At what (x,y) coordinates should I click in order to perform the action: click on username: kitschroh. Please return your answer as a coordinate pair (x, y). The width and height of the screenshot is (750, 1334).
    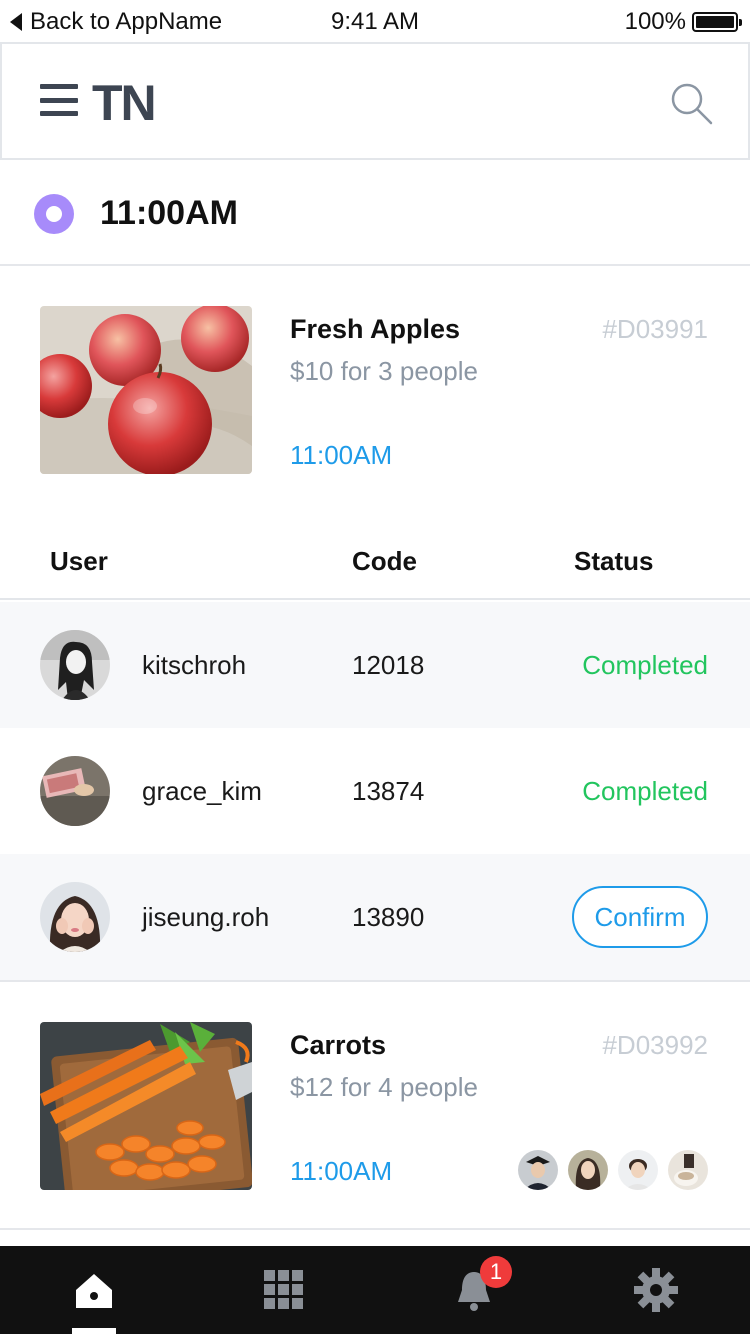
    Looking at the image, I should click on (194, 665).